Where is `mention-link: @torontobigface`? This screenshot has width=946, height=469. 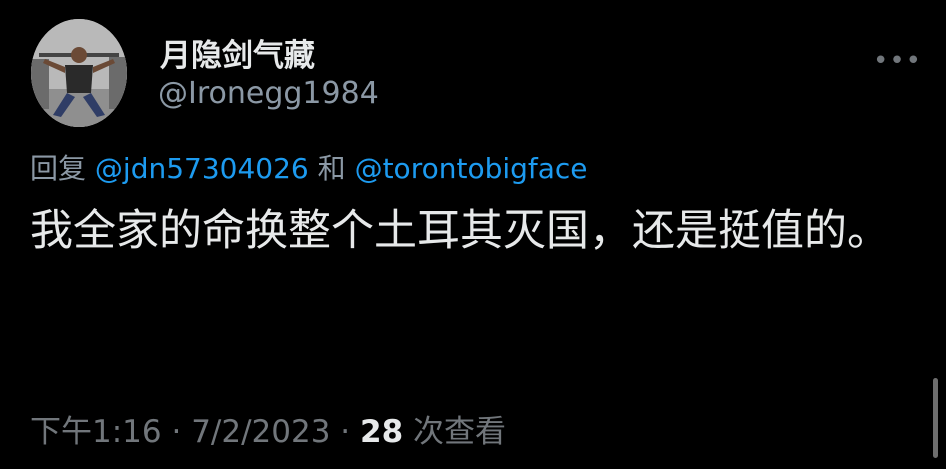
mention-link: @torontobigface is located at coordinates (471, 168).